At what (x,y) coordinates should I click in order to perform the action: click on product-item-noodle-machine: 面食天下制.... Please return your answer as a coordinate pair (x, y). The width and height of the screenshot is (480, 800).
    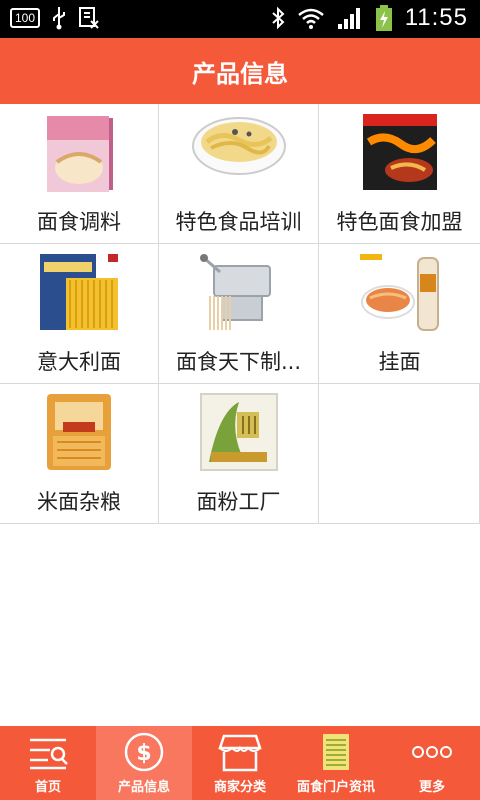
    Looking at the image, I should click on (239, 314).